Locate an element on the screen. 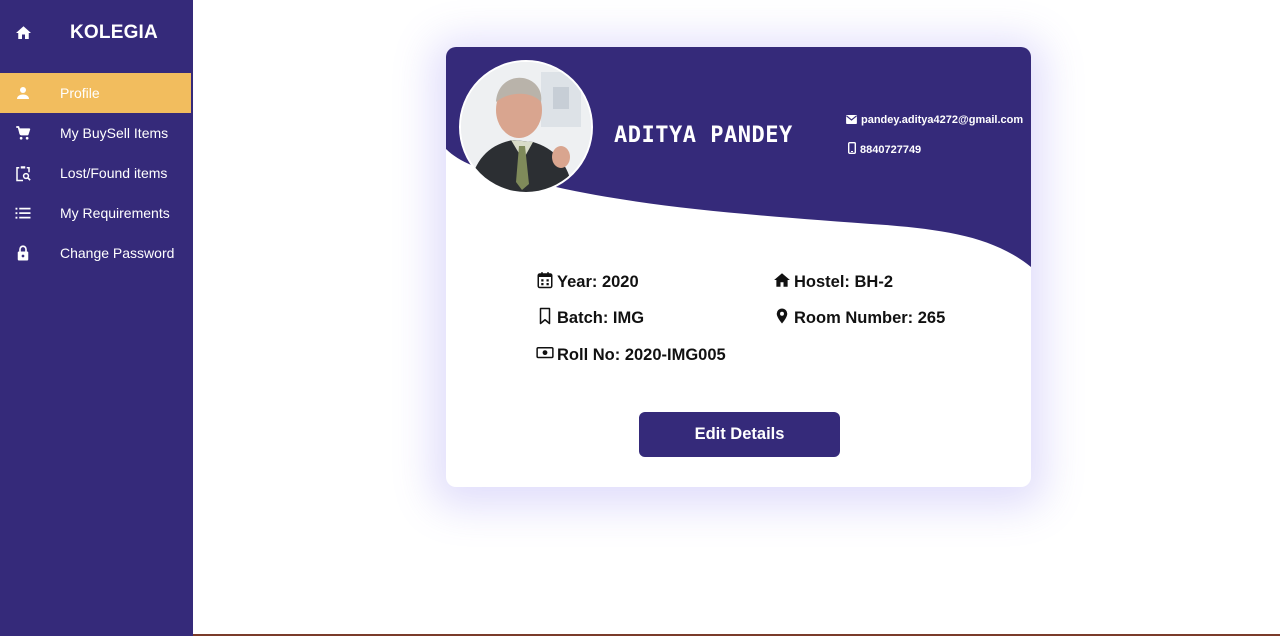 The height and width of the screenshot is (636, 1280). phone-line: 8840727749 is located at coordinates (884, 149).